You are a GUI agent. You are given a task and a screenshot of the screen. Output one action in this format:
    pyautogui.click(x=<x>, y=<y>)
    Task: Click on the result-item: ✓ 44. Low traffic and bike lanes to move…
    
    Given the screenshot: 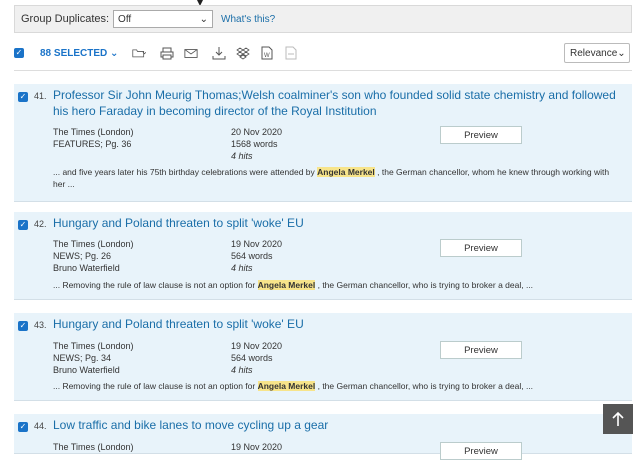 What is the action you would take?
    pyautogui.click(x=323, y=437)
    